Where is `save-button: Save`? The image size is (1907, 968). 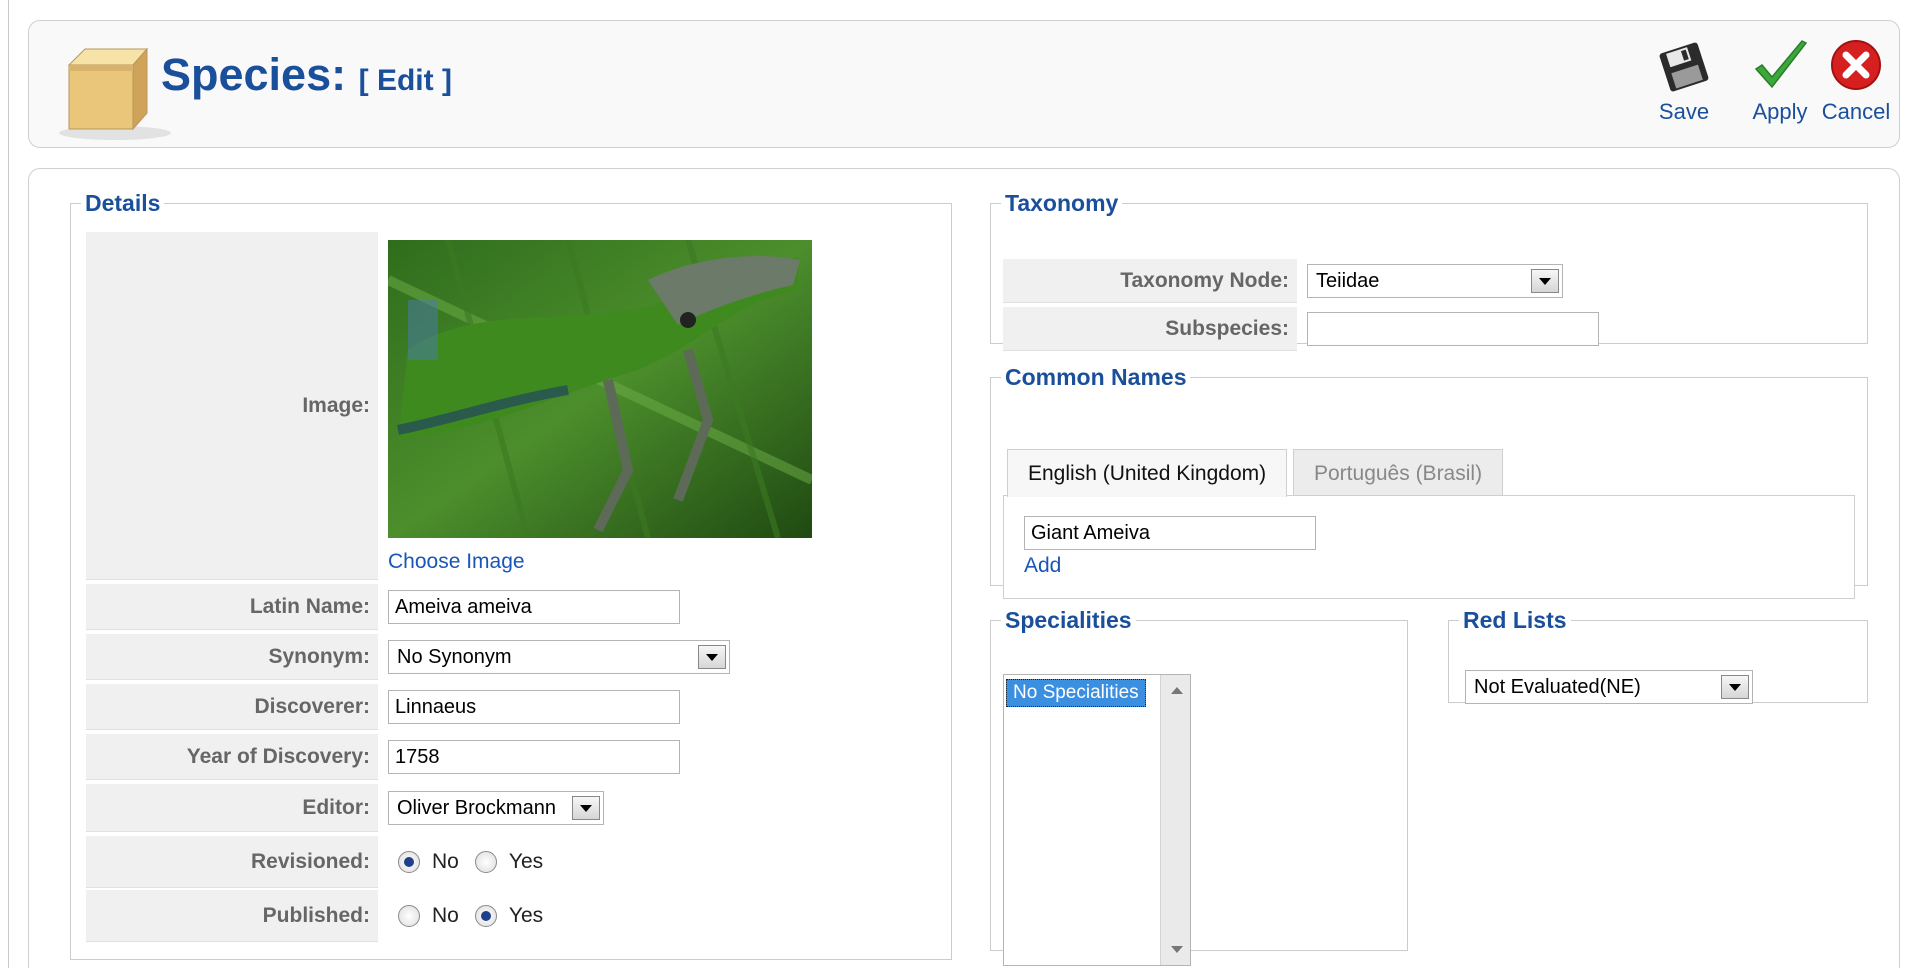
save-button: Save is located at coordinates (1684, 87).